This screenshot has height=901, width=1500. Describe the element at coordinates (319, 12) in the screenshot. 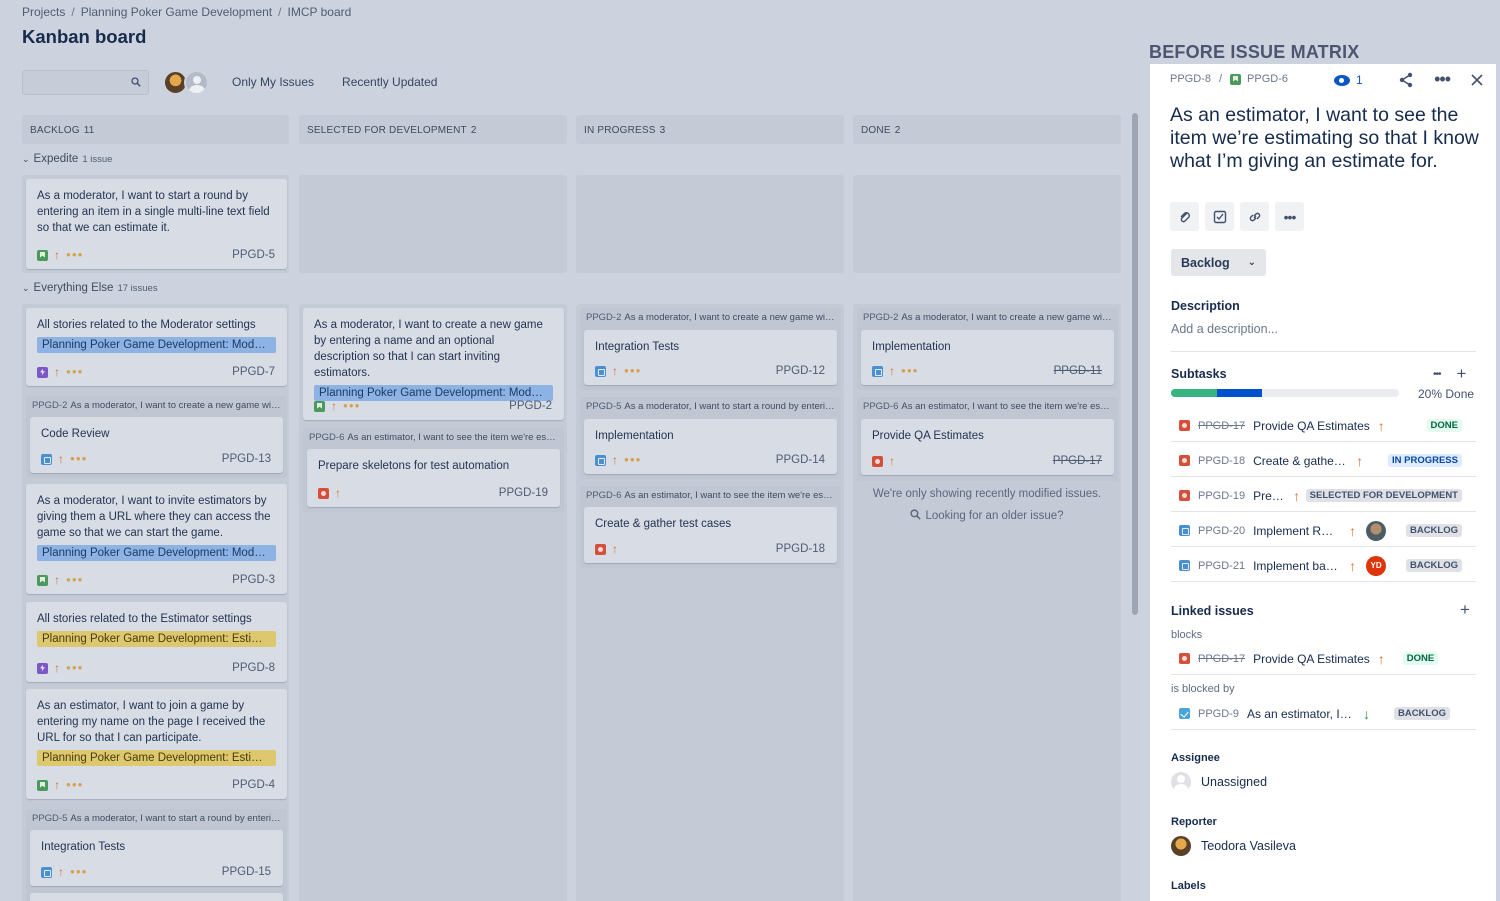

I see `breadcrumb-board: IMCP board` at that location.